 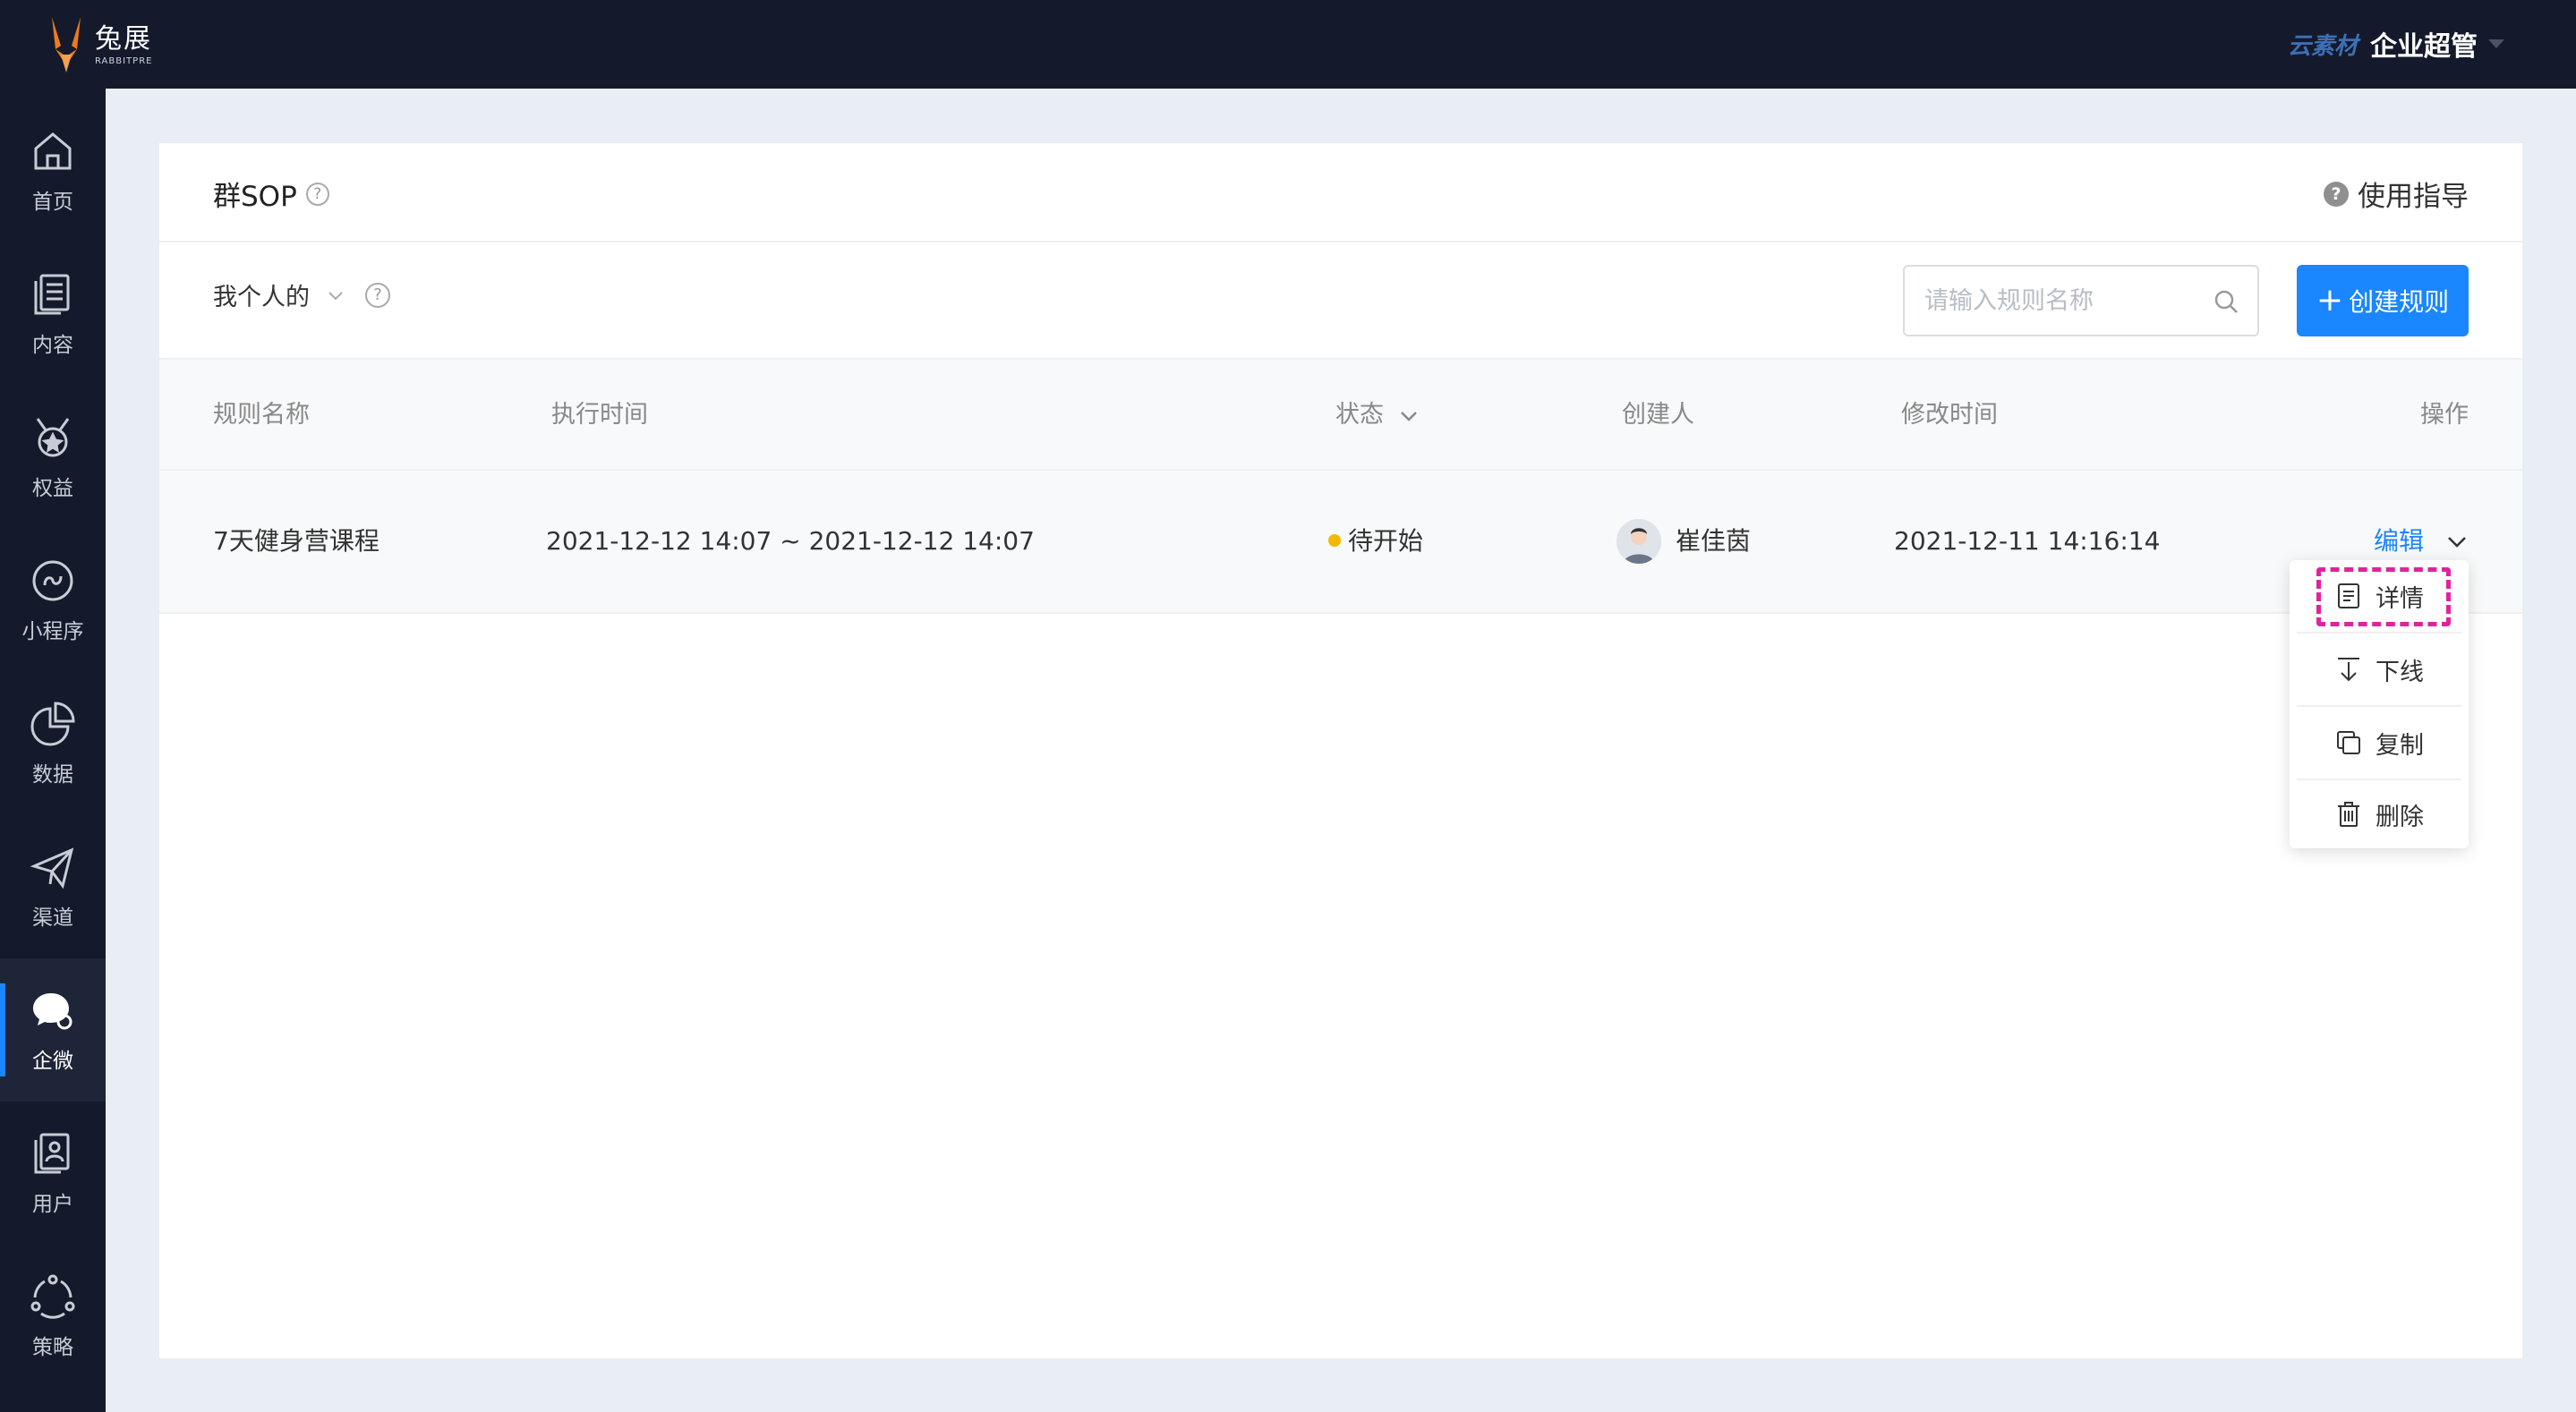 What do you see at coordinates (53, 151) in the screenshot?
I see `home-icon` at bounding box center [53, 151].